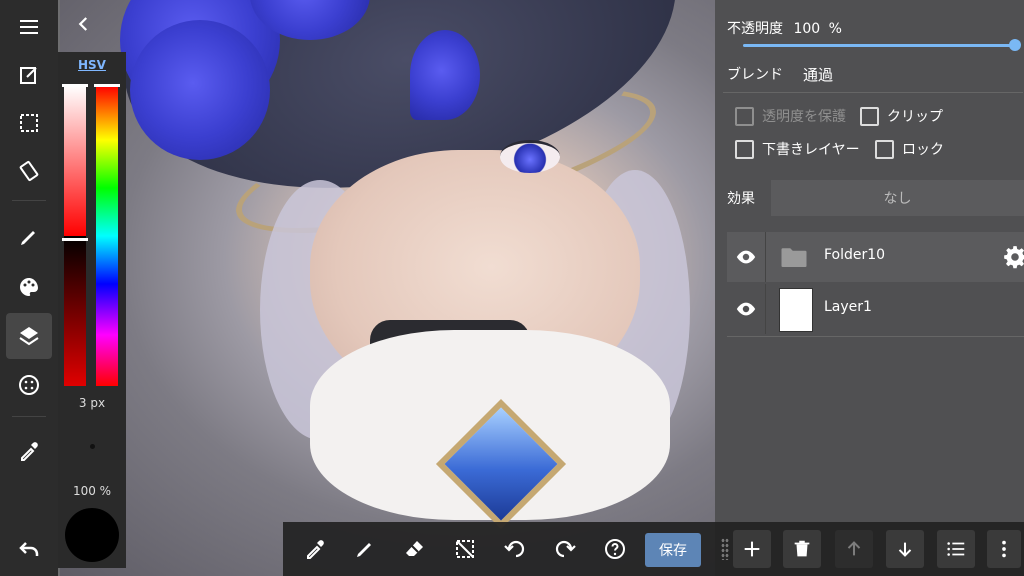 The width and height of the screenshot is (1024, 576). I want to click on brush-preview-dot, so click(92, 446).